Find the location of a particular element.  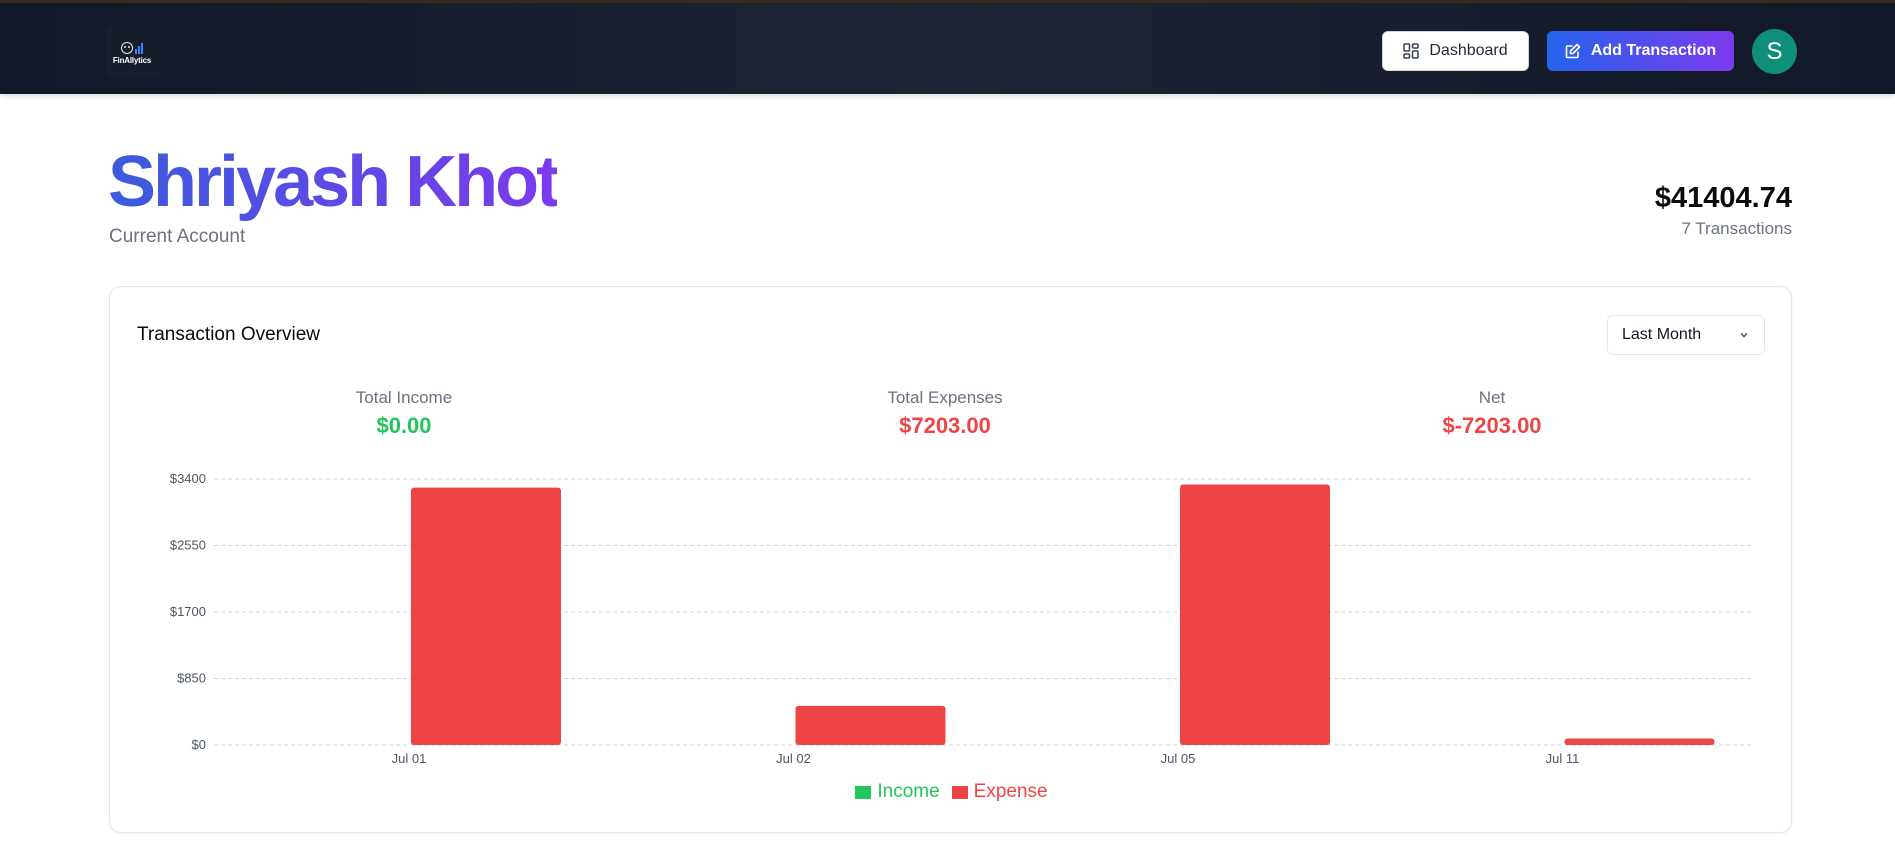

edit-icon is located at coordinates (1573, 51).